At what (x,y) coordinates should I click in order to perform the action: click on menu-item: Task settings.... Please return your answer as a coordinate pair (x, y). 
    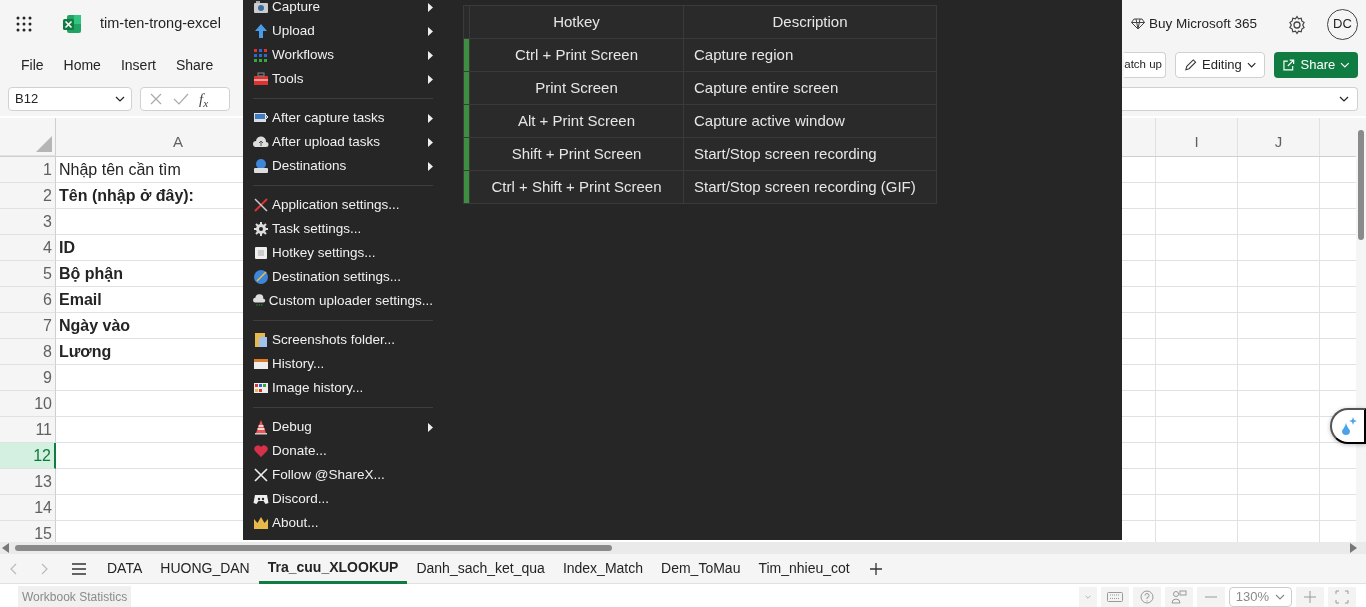
    Looking at the image, I should click on (343, 229).